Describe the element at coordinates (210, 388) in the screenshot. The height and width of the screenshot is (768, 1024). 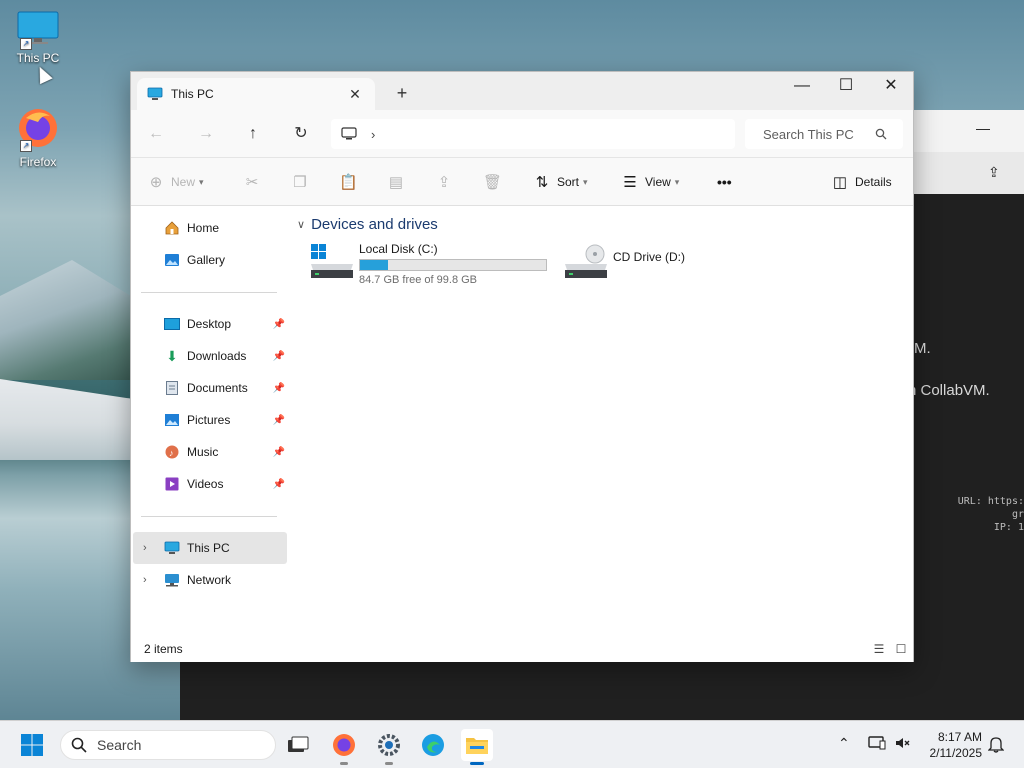
I see `sidebar-item-documents: Documents 📌` at that location.